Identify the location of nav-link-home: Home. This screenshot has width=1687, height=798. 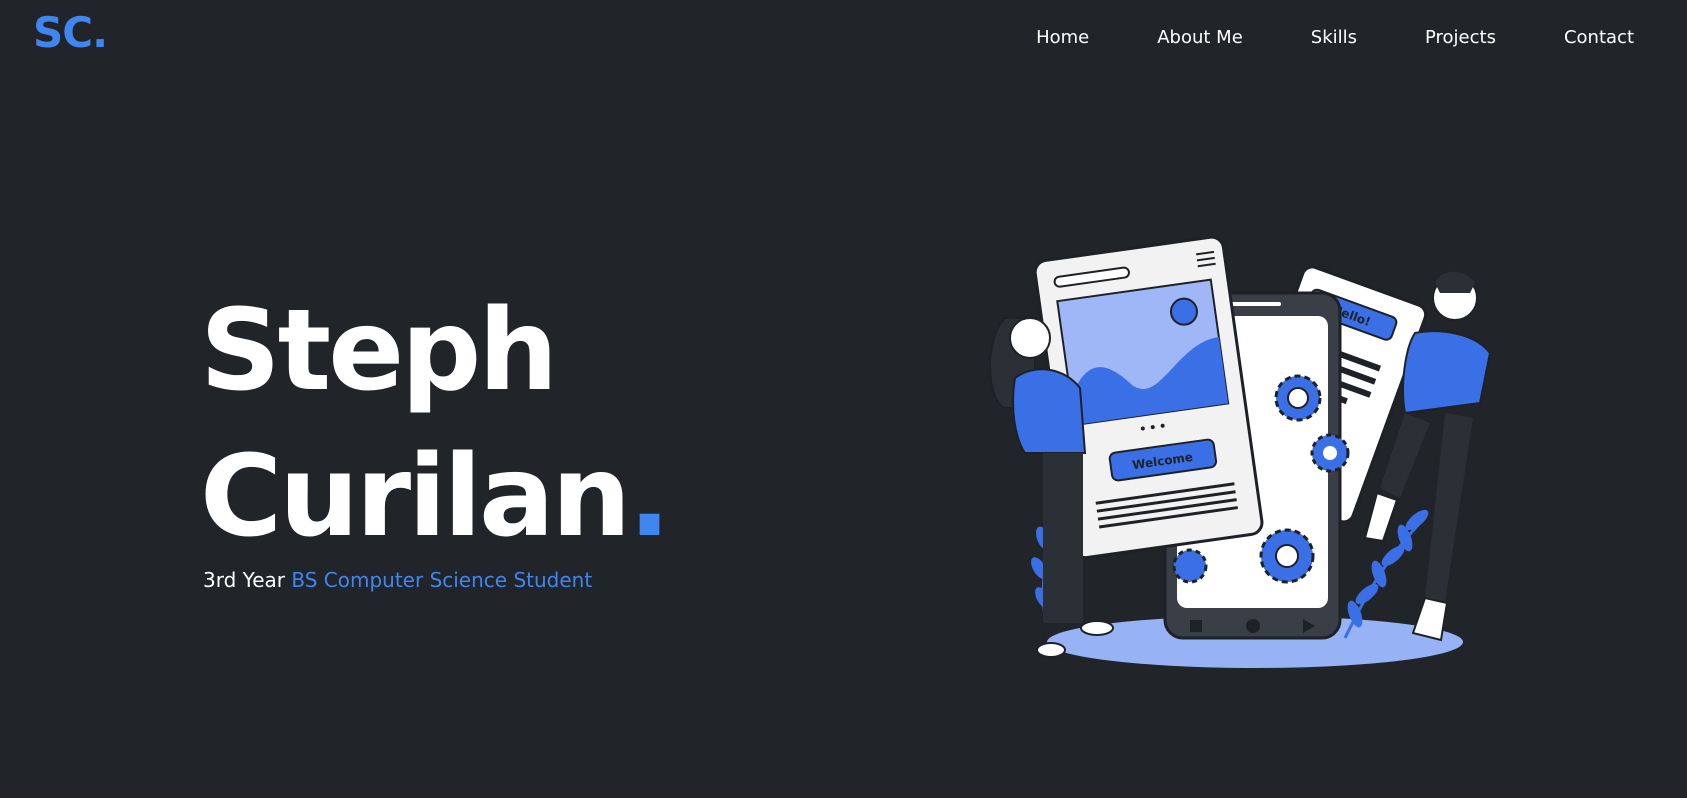
(1062, 38).